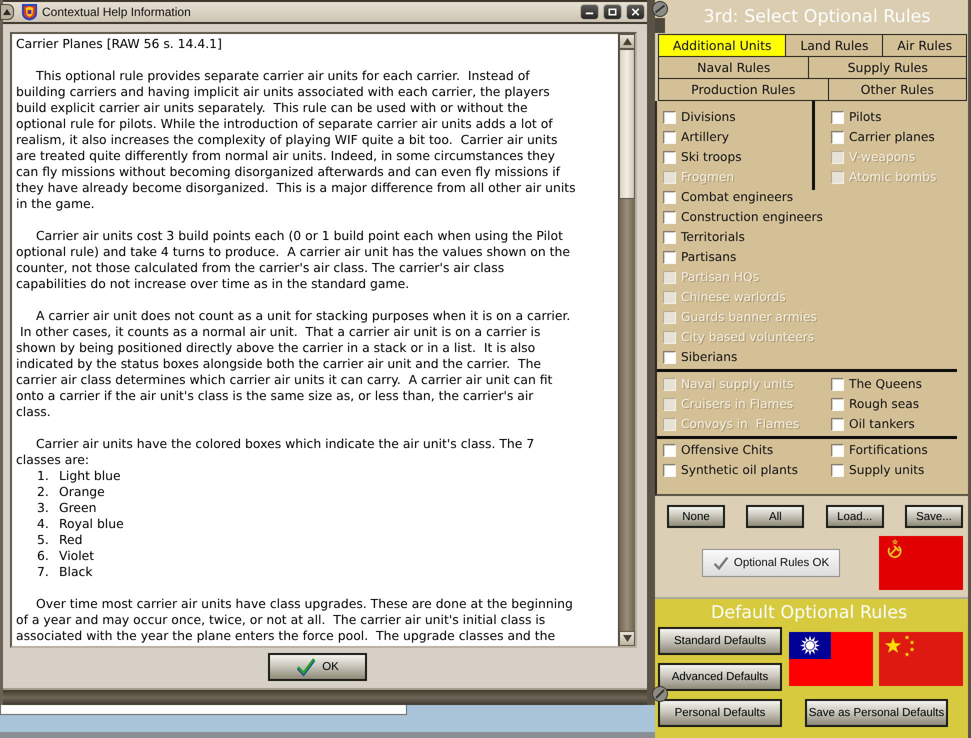  Describe the element at coordinates (739, 470) in the screenshot. I see `option-label: Synthetic oil plants` at that location.